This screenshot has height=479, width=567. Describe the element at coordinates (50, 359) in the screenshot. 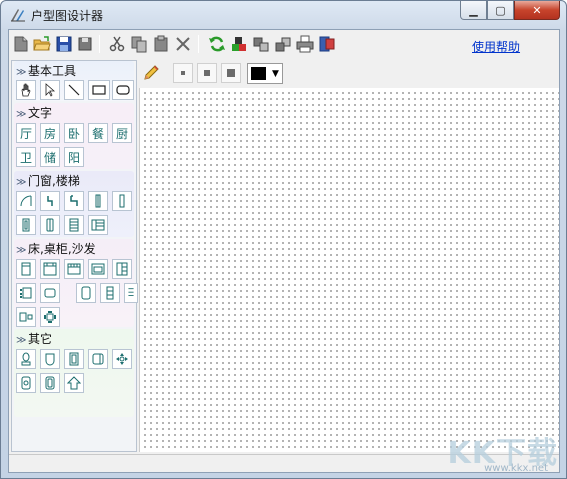

I see `basin-icon` at that location.